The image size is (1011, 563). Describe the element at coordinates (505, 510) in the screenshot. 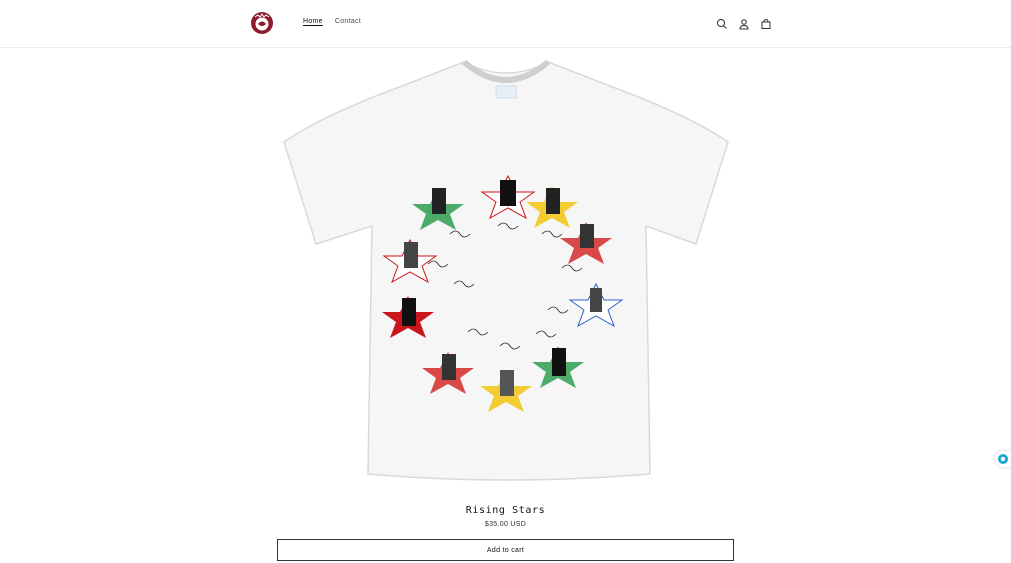

I see `product-title: Rising Stars` at that location.